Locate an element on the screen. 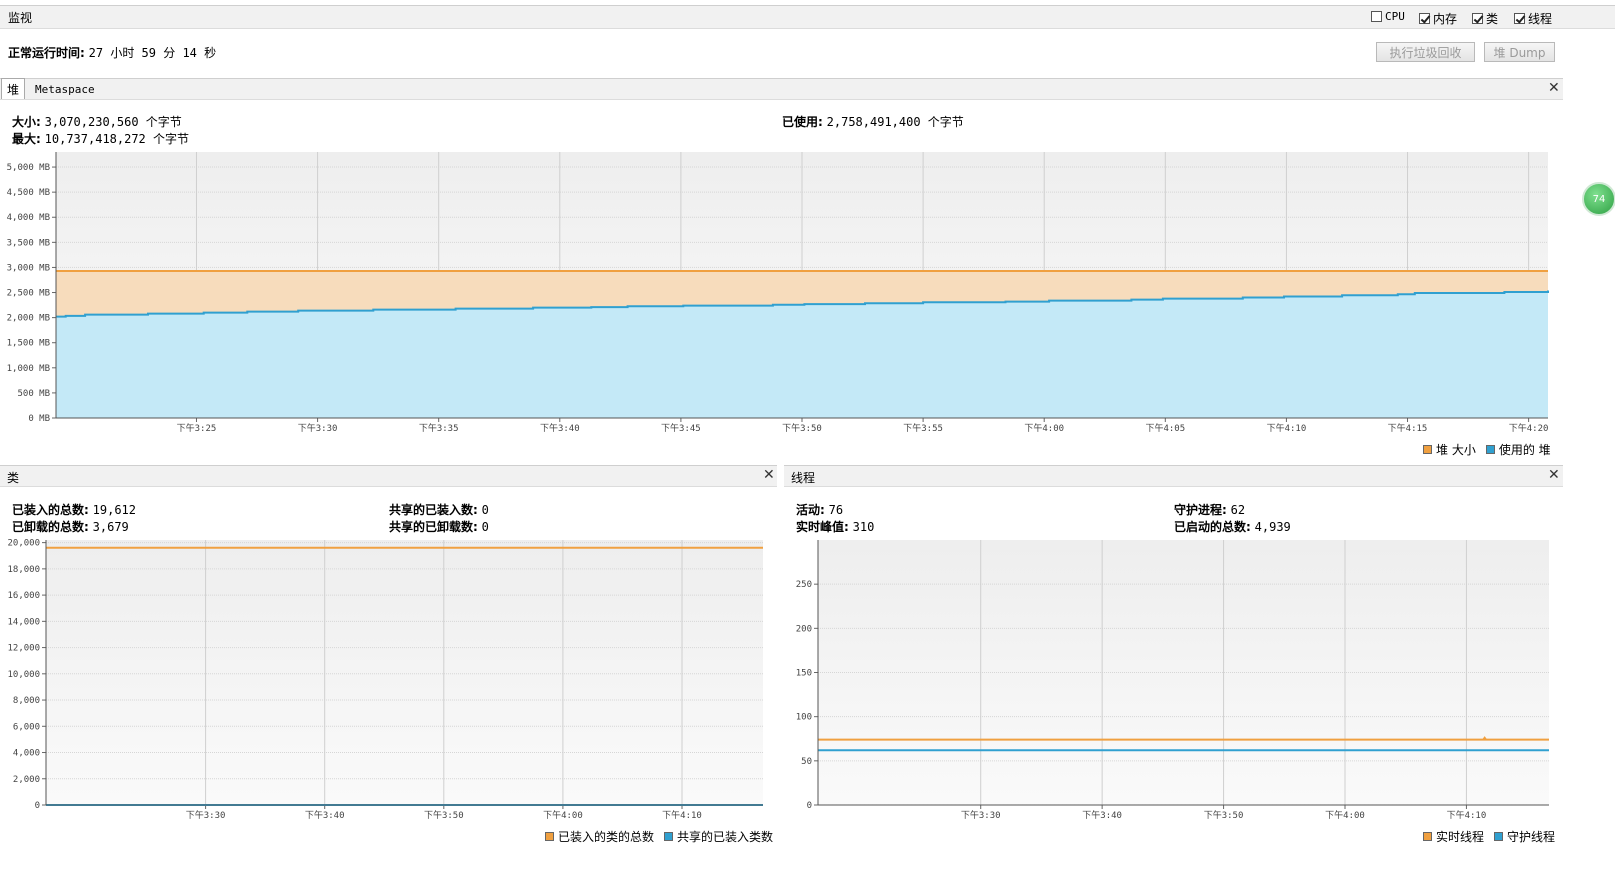 The height and width of the screenshot is (869, 1615). y-tick-label: 12,000 is located at coordinates (23, 649).